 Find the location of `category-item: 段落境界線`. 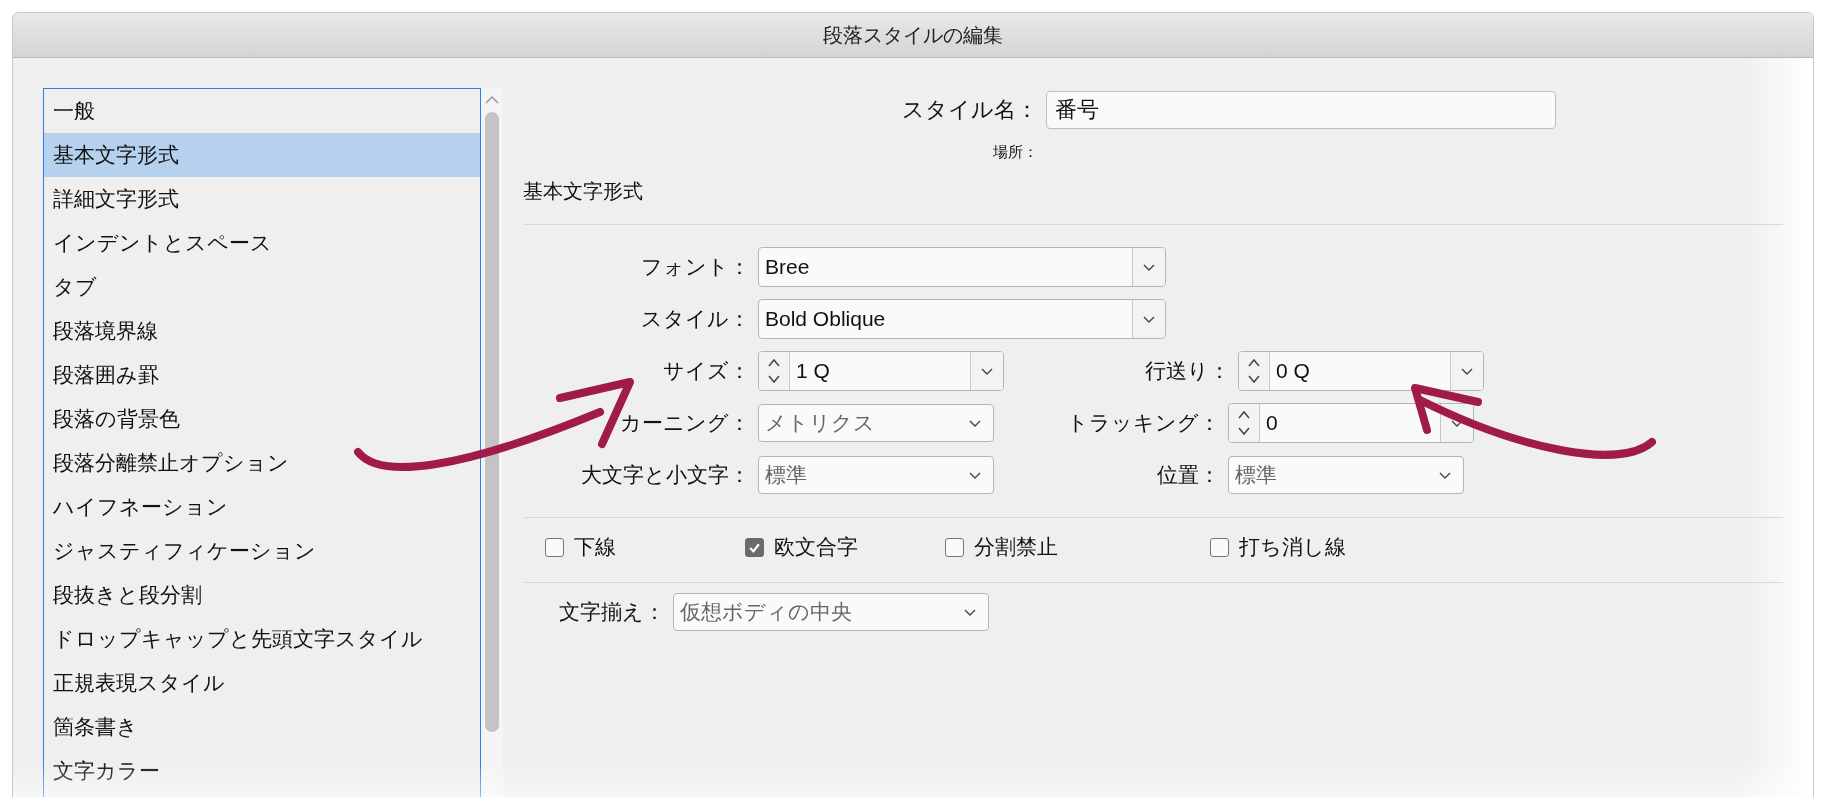

category-item: 段落境界線 is located at coordinates (262, 331).